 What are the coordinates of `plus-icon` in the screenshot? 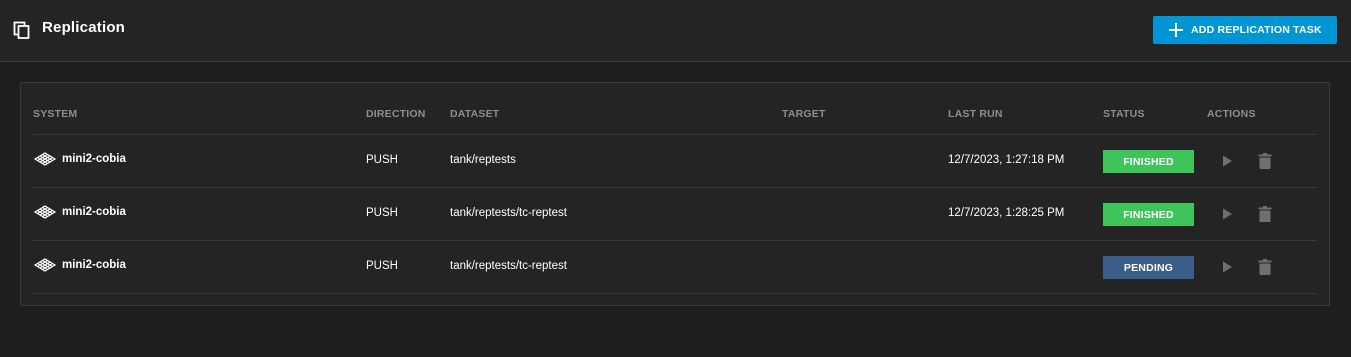 It's located at (1176, 30).